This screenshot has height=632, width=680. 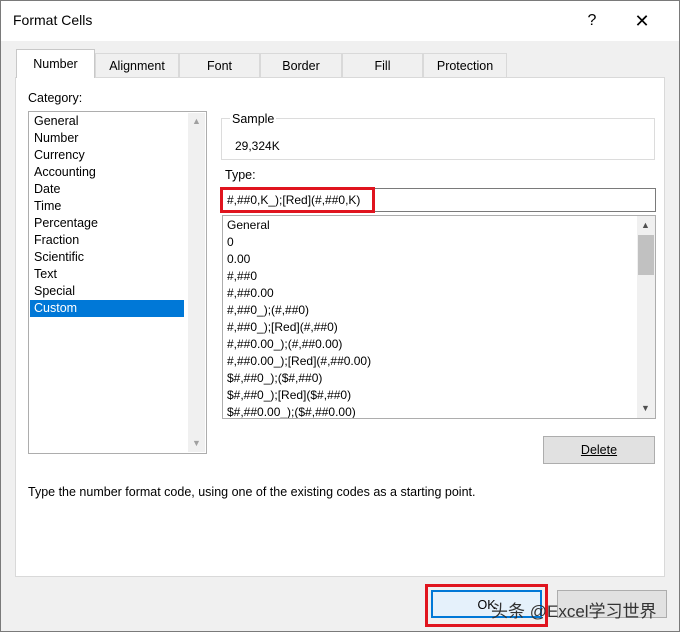 I want to click on category-item-percentage: Percentage, so click(x=107, y=223).